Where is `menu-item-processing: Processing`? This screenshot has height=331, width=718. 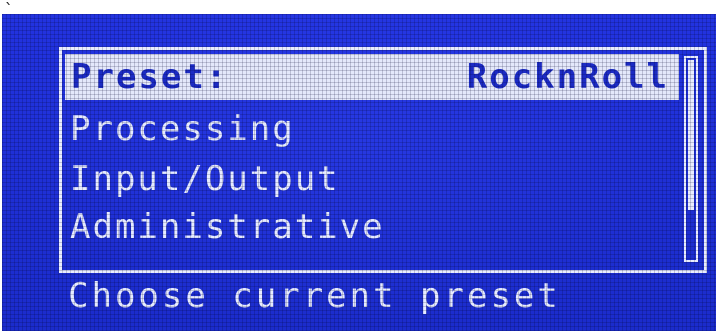 menu-item-processing: Processing is located at coordinates (182, 129).